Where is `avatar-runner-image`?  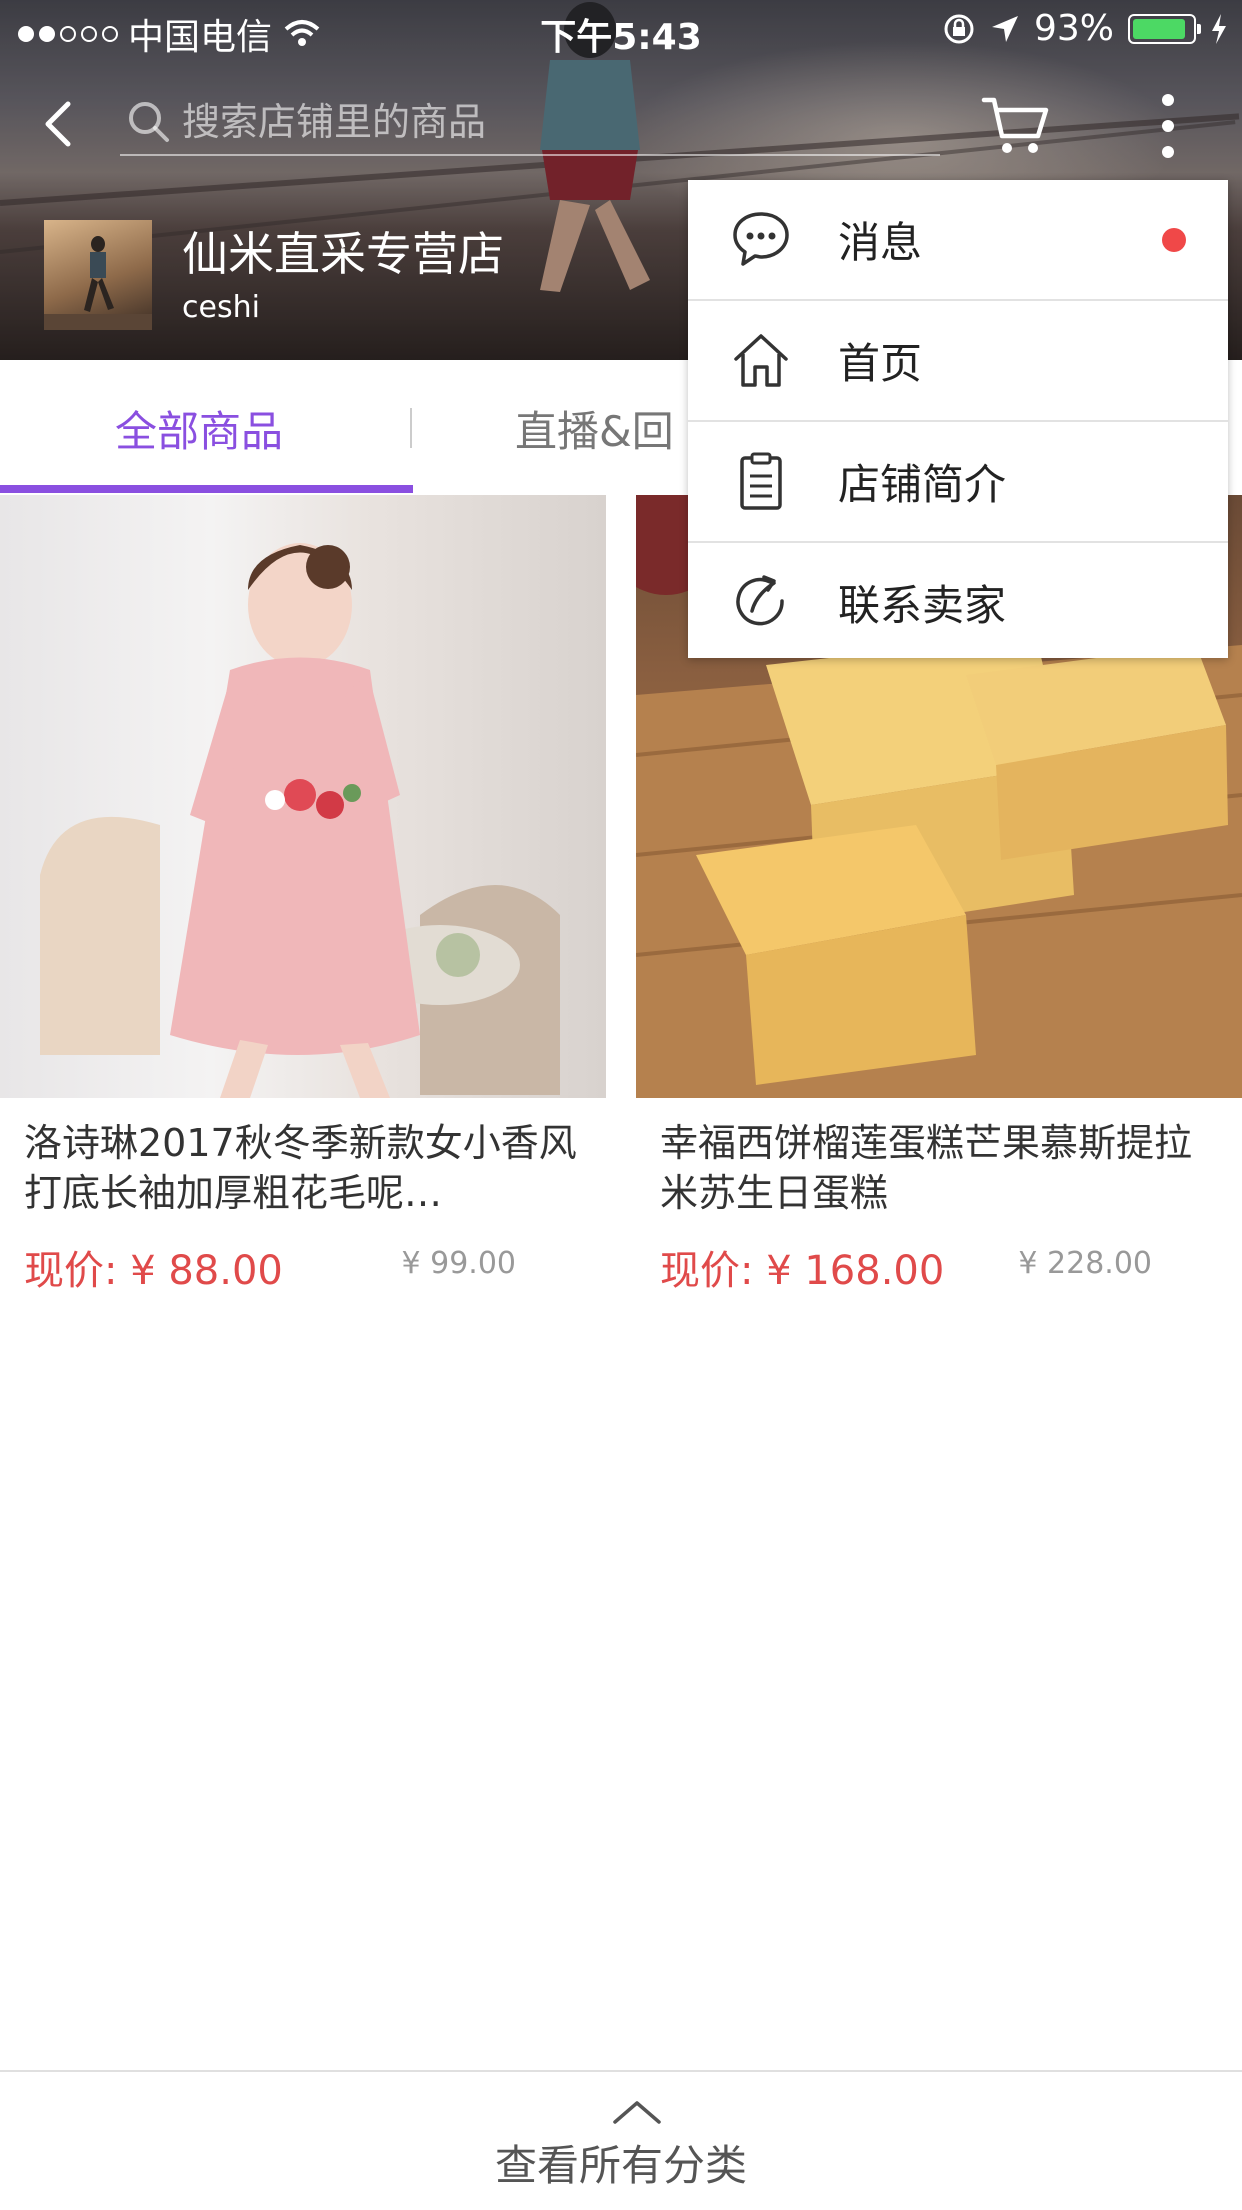
avatar-runner-image is located at coordinates (98, 283).